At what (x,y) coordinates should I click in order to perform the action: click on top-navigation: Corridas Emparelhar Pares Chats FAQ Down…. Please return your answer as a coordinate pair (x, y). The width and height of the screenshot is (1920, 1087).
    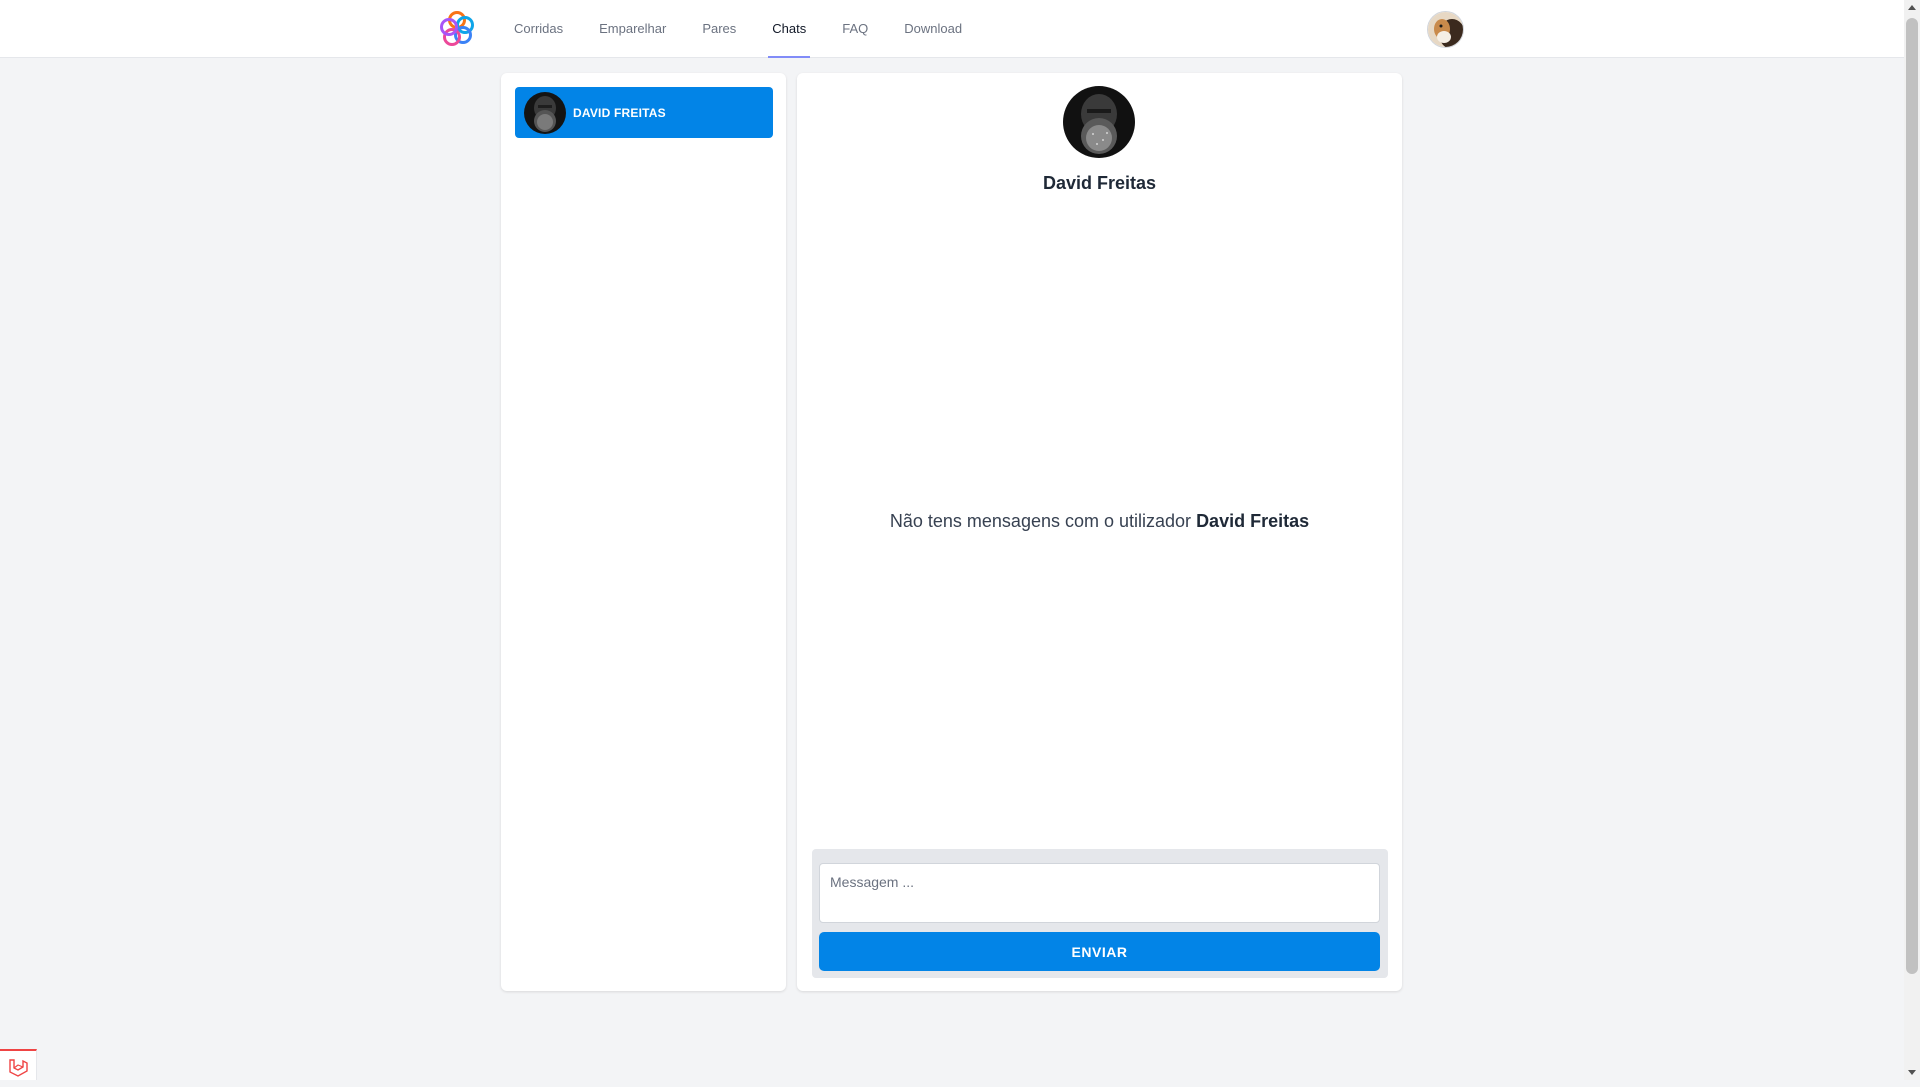
    Looking at the image, I should click on (952, 29).